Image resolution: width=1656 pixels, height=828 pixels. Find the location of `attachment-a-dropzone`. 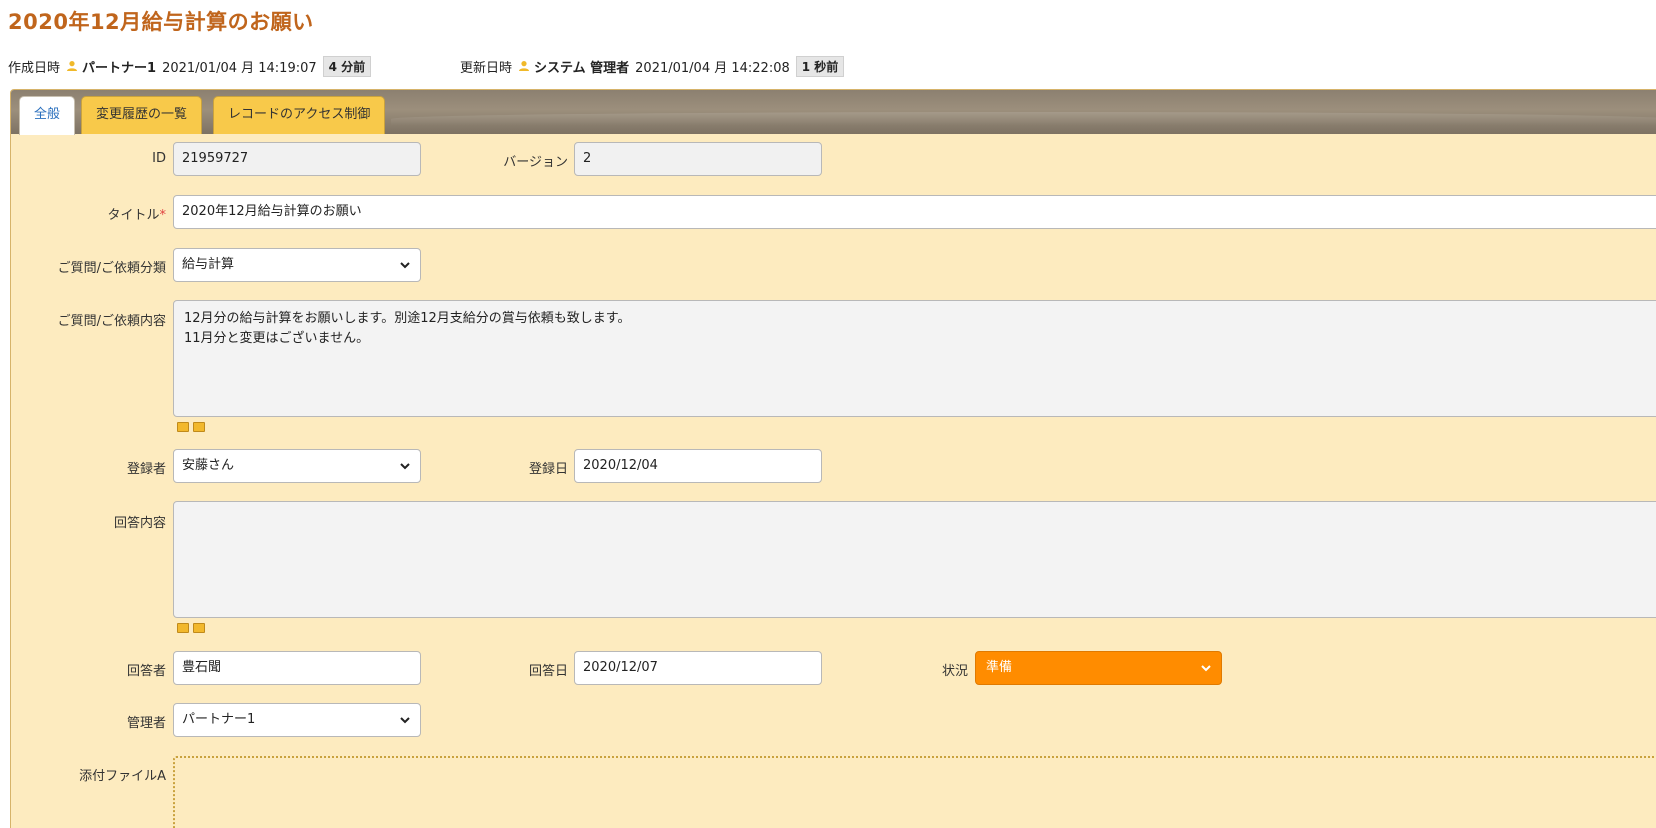

attachment-a-dropzone is located at coordinates (914, 792).